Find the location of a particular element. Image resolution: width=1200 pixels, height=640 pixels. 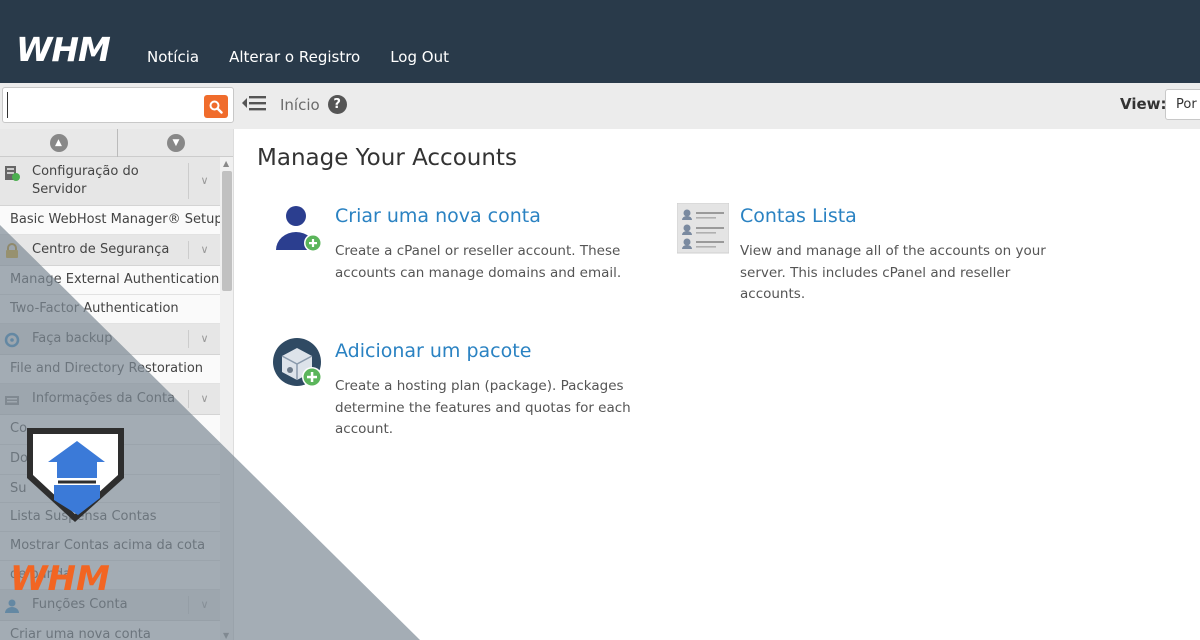

user-icon is located at coordinates (12, 606).